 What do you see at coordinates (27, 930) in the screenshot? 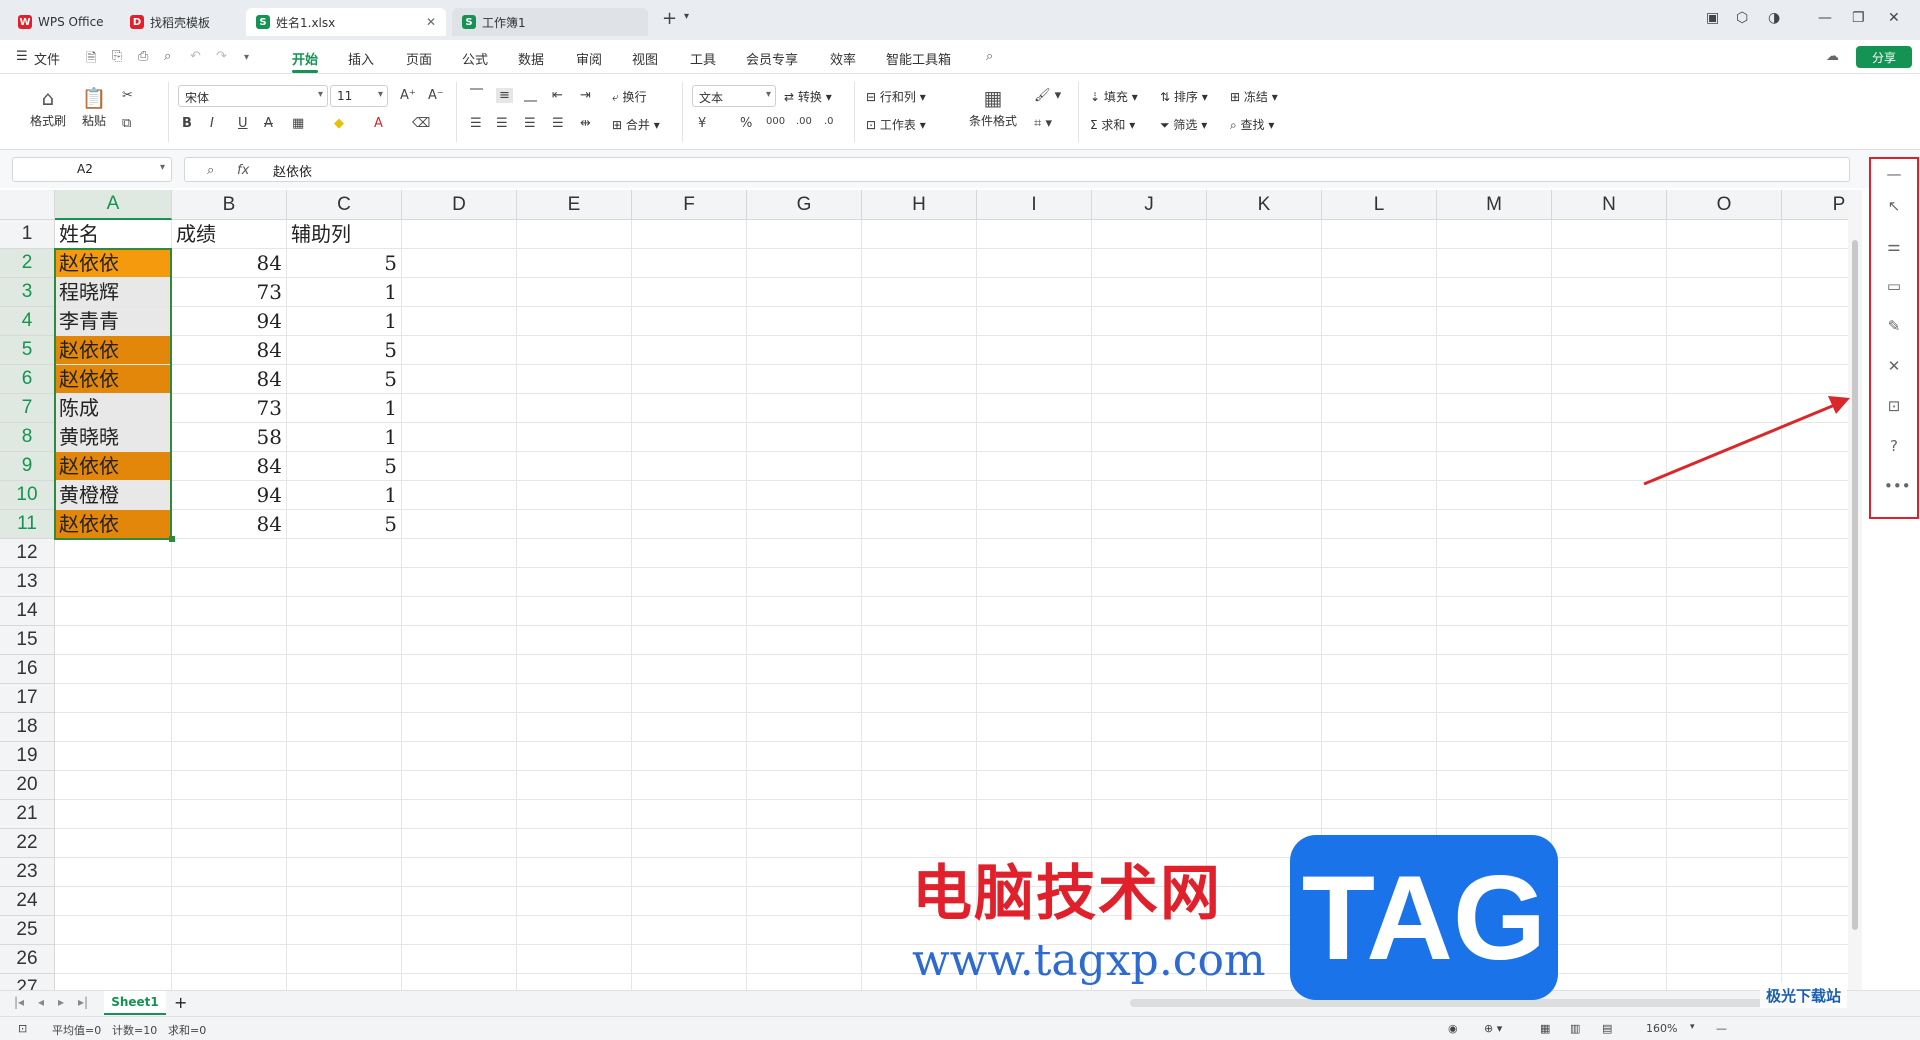
I see `row-header-25: 25` at bounding box center [27, 930].